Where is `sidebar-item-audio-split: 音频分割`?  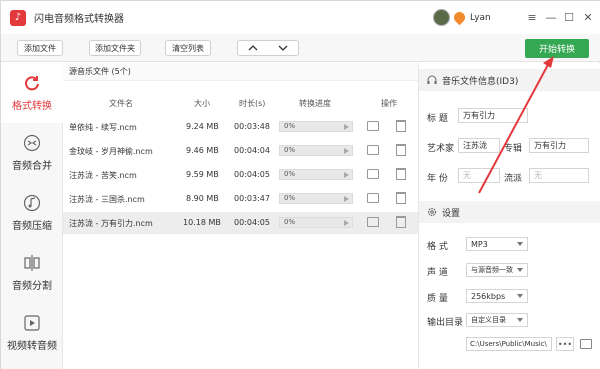
sidebar-item-audio-split: 音频分割 is located at coordinates (32, 273).